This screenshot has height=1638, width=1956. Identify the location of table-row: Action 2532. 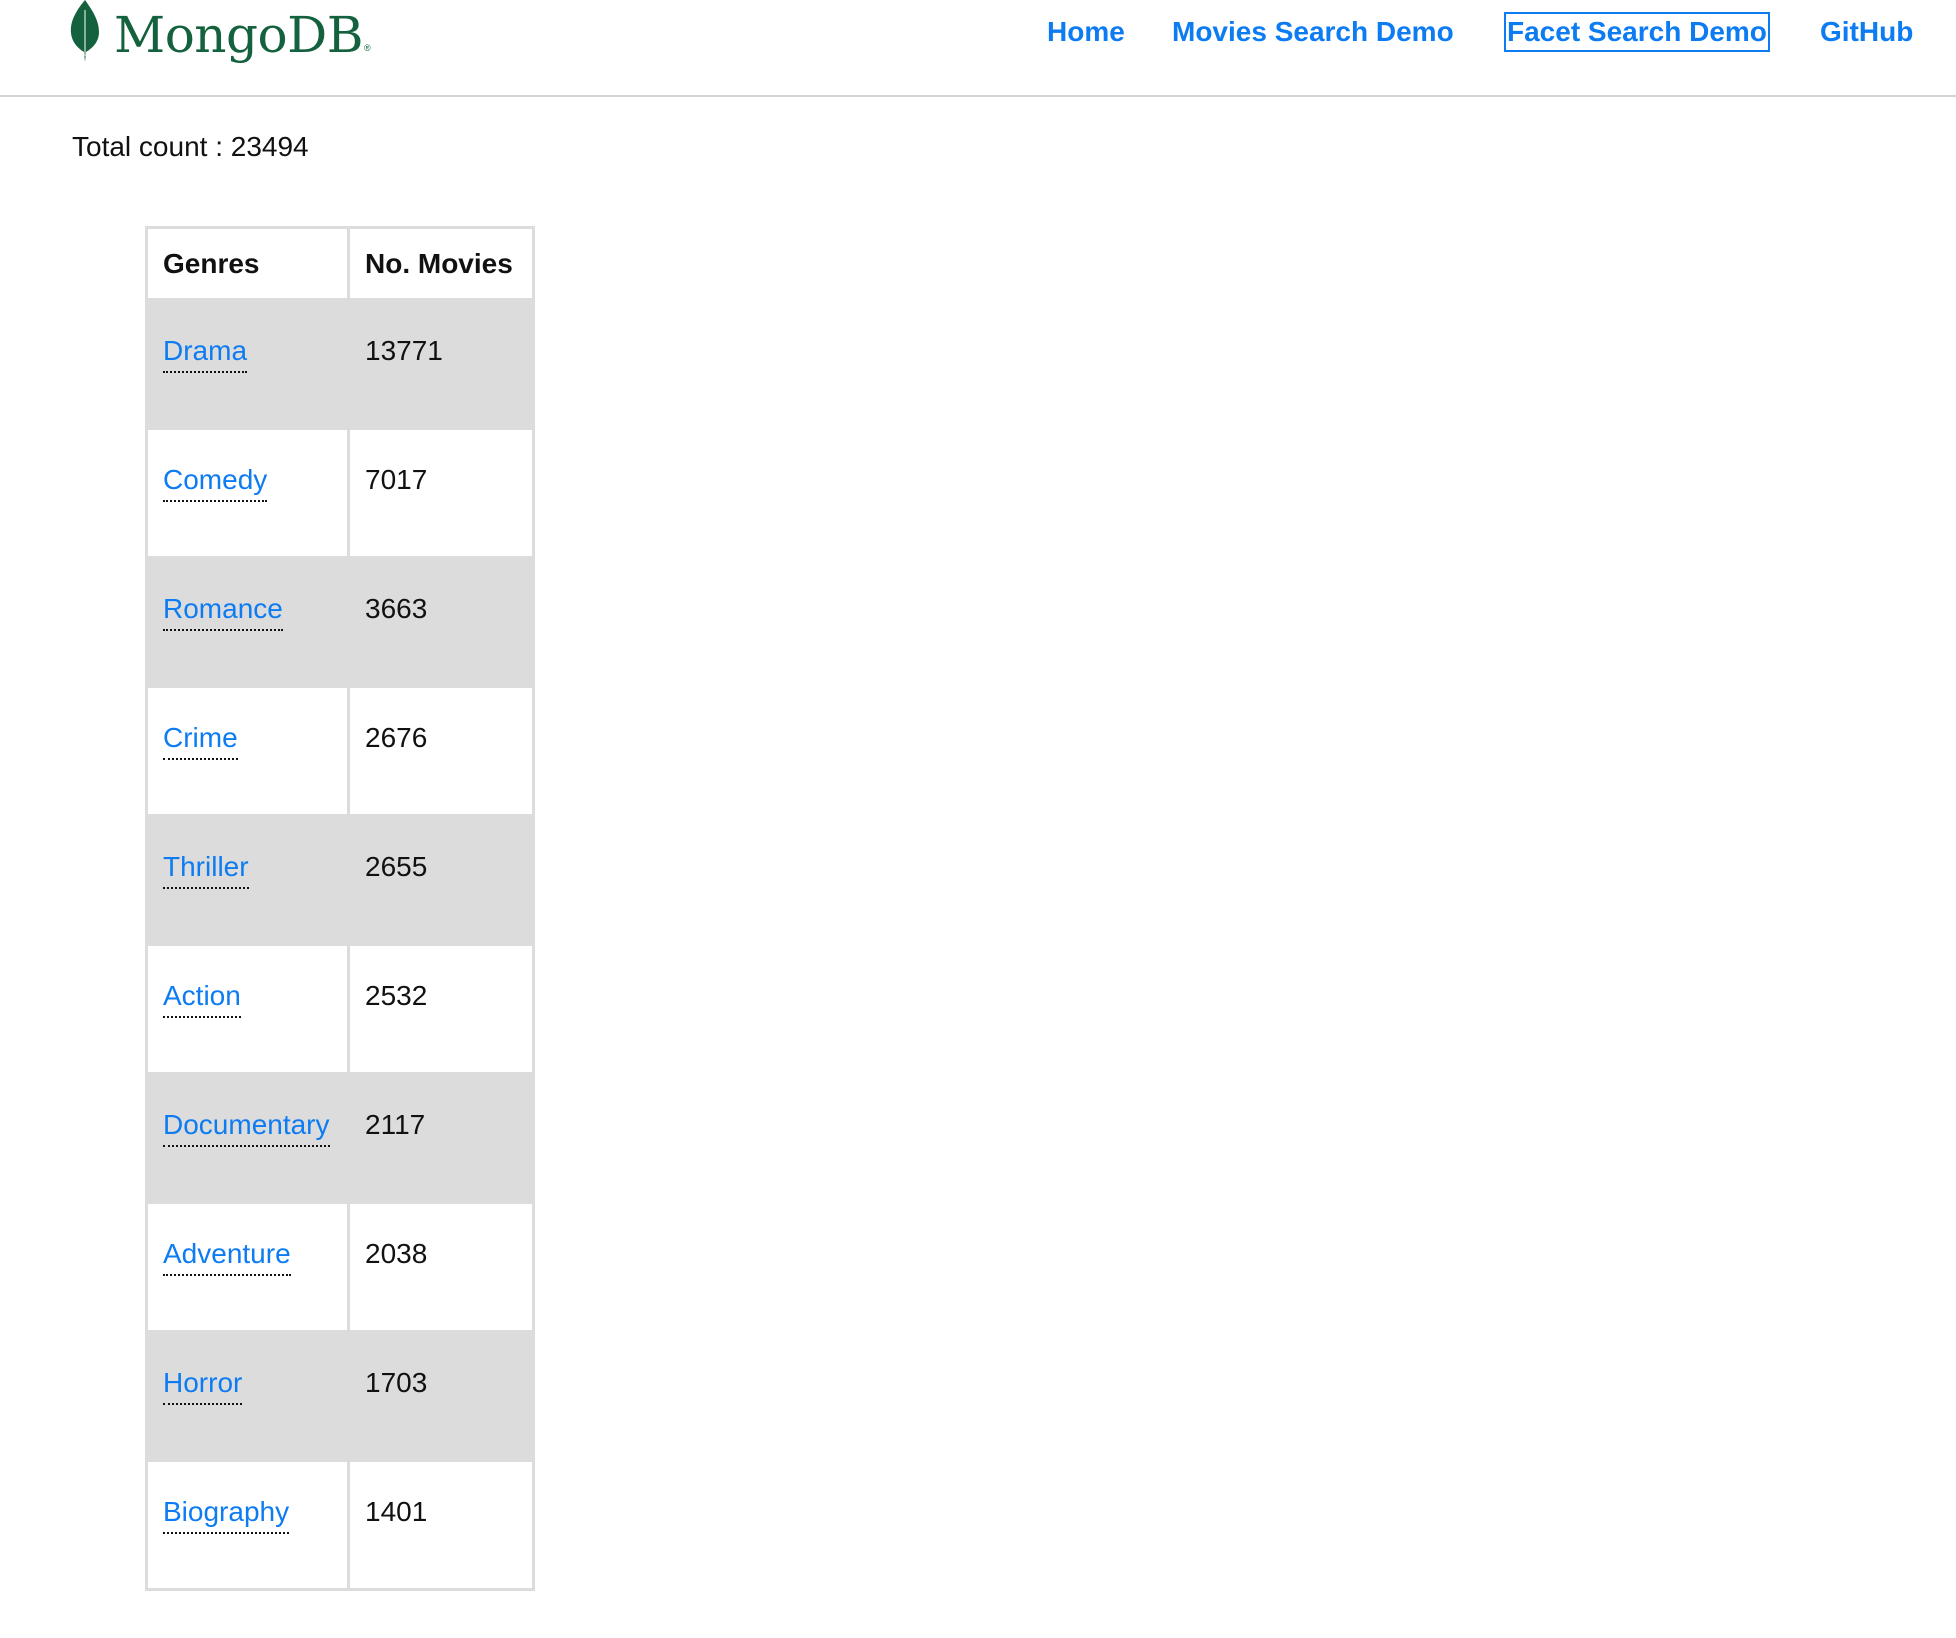
(340, 1009).